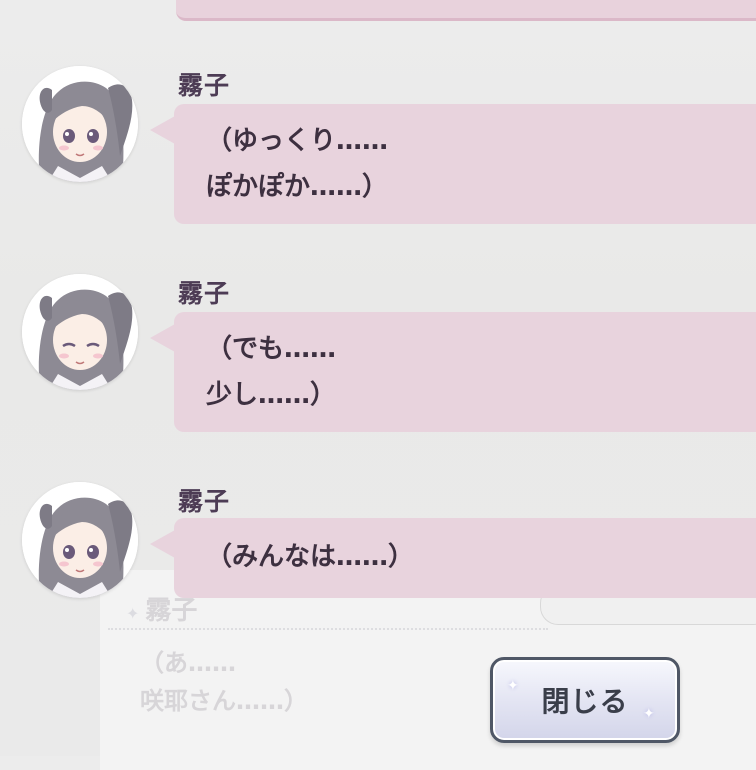 This screenshot has height=770, width=756. Describe the element at coordinates (466, 10) in the screenshot. I see `previous-message-bubble-edge` at that location.